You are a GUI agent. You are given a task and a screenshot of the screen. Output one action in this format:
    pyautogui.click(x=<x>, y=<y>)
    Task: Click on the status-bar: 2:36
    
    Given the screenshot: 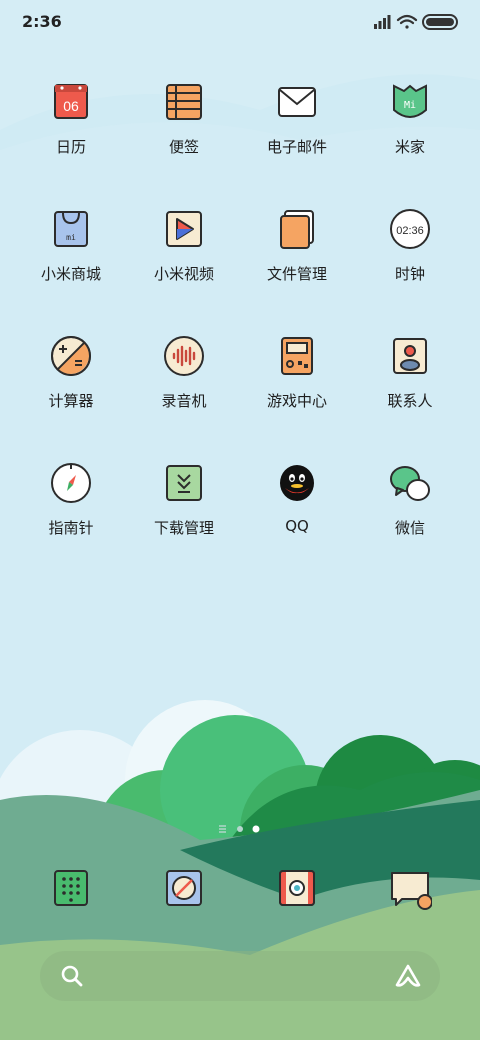 What is the action you would take?
    pyautogui.click(x=240, y=22)
    